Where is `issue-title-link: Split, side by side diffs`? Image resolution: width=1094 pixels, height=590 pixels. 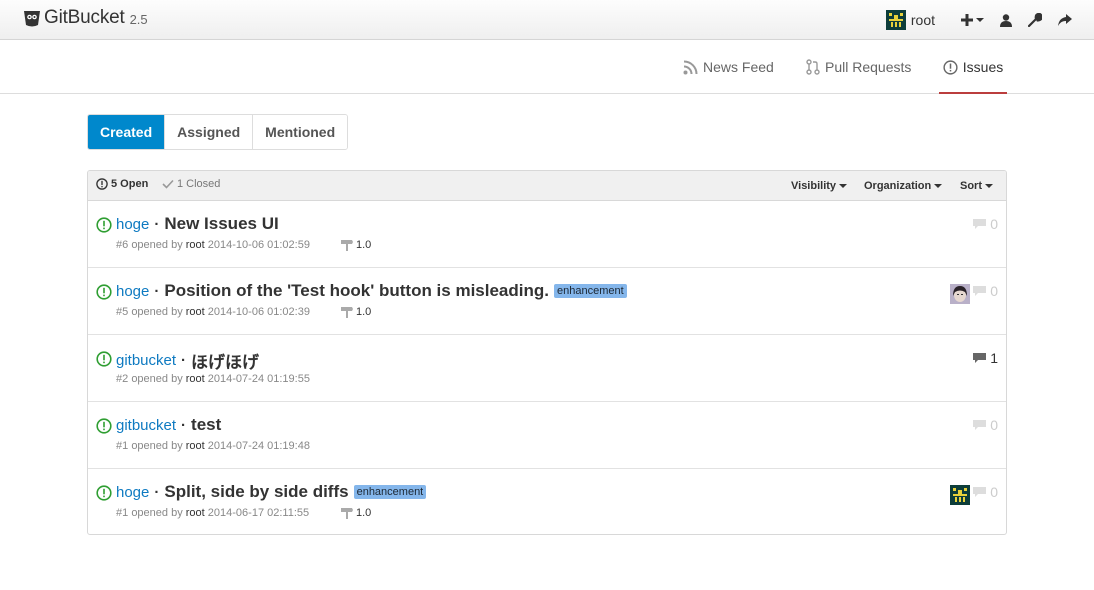
issue-title-link: Split, side by side diffs is located at coordinates (256, 492).